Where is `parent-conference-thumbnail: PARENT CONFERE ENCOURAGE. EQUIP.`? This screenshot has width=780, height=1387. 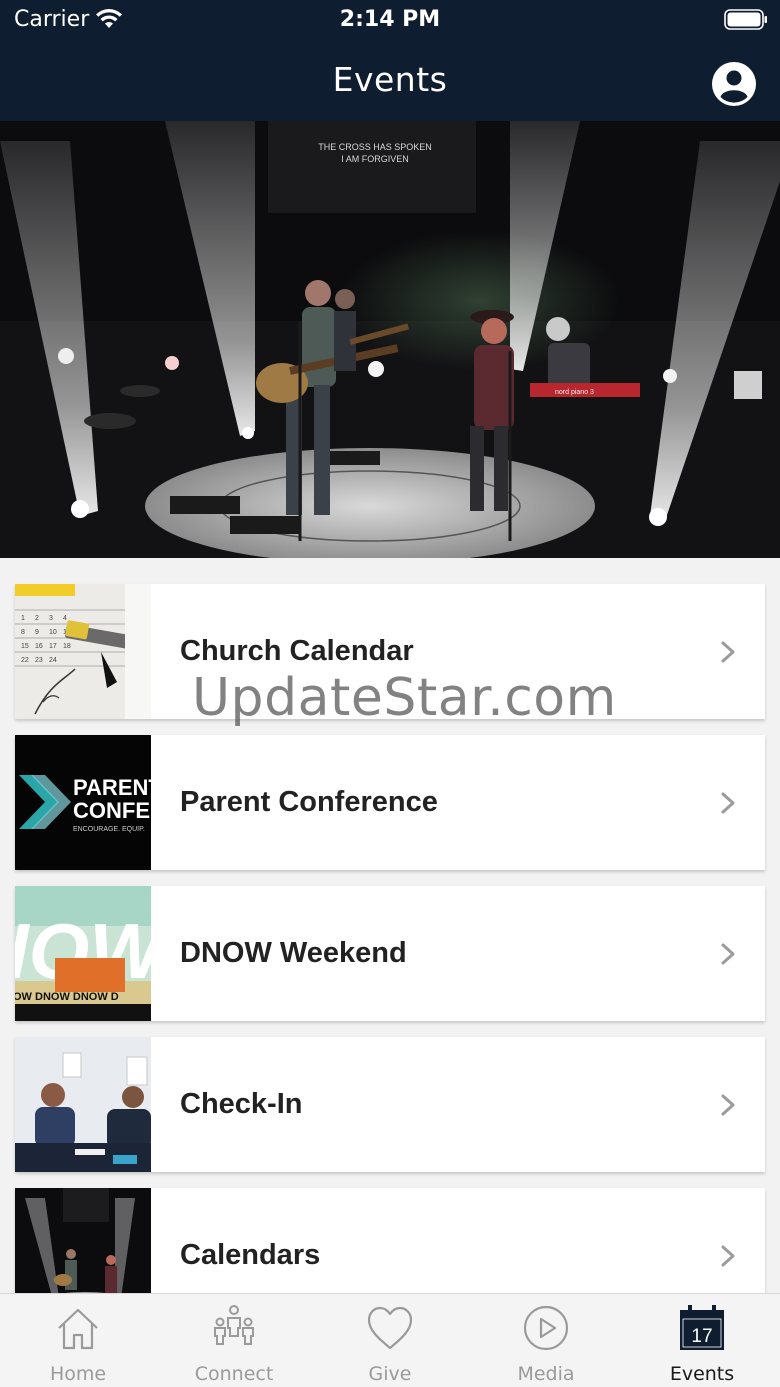
parent-conference-thumbnail: PARENT CONFERE ENCOURAGE. EQUIP. is located at coordinates (83, 802).